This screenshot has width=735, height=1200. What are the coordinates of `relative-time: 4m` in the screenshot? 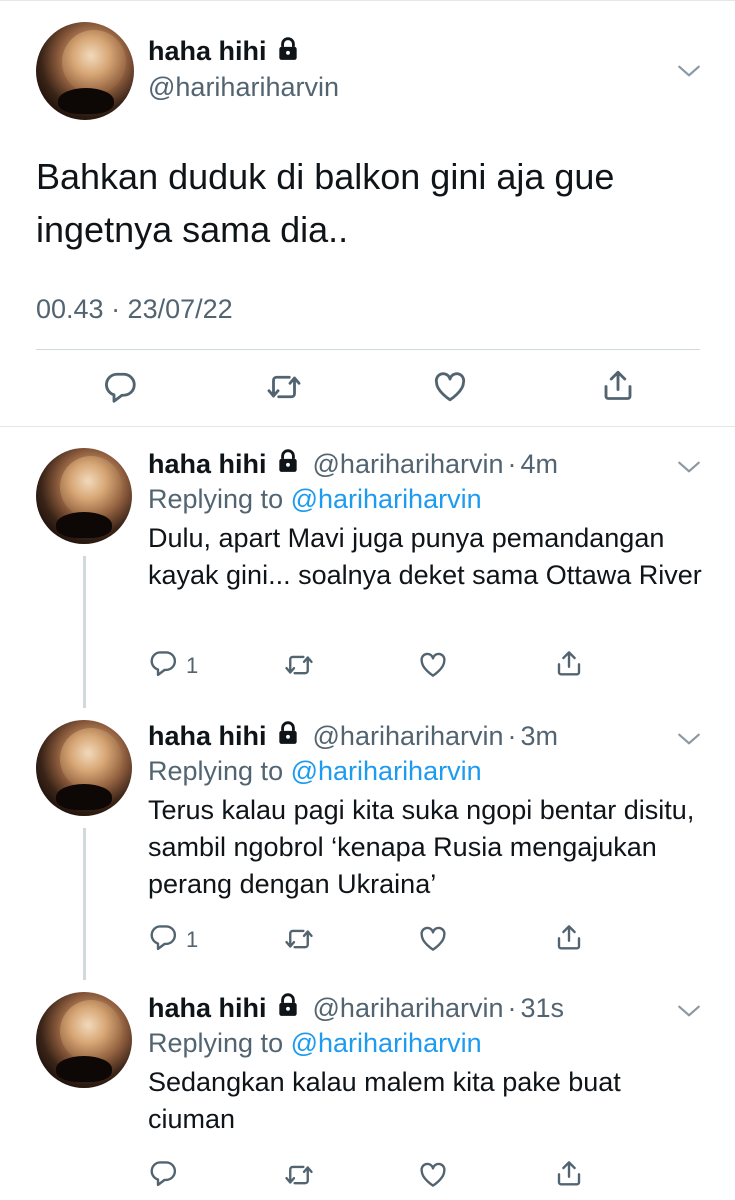 It's located at (540, 464).